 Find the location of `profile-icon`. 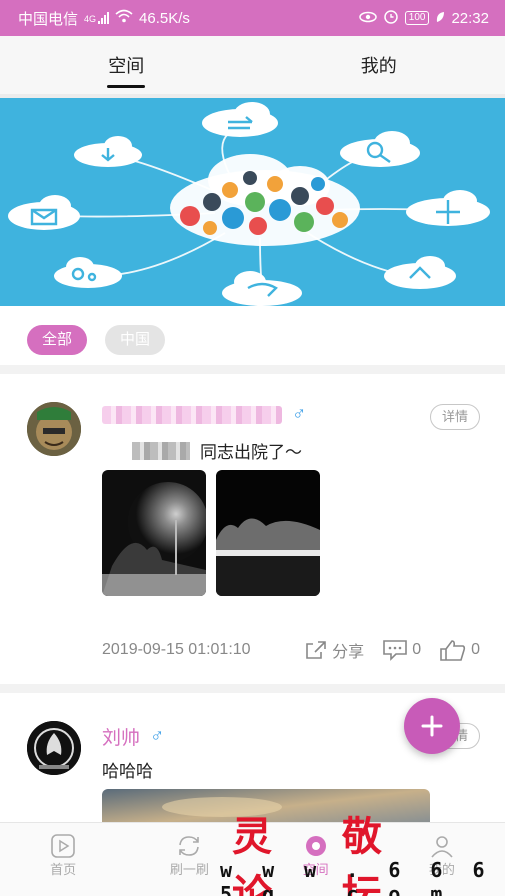

profile-icon is located at coordinates (442, 847).